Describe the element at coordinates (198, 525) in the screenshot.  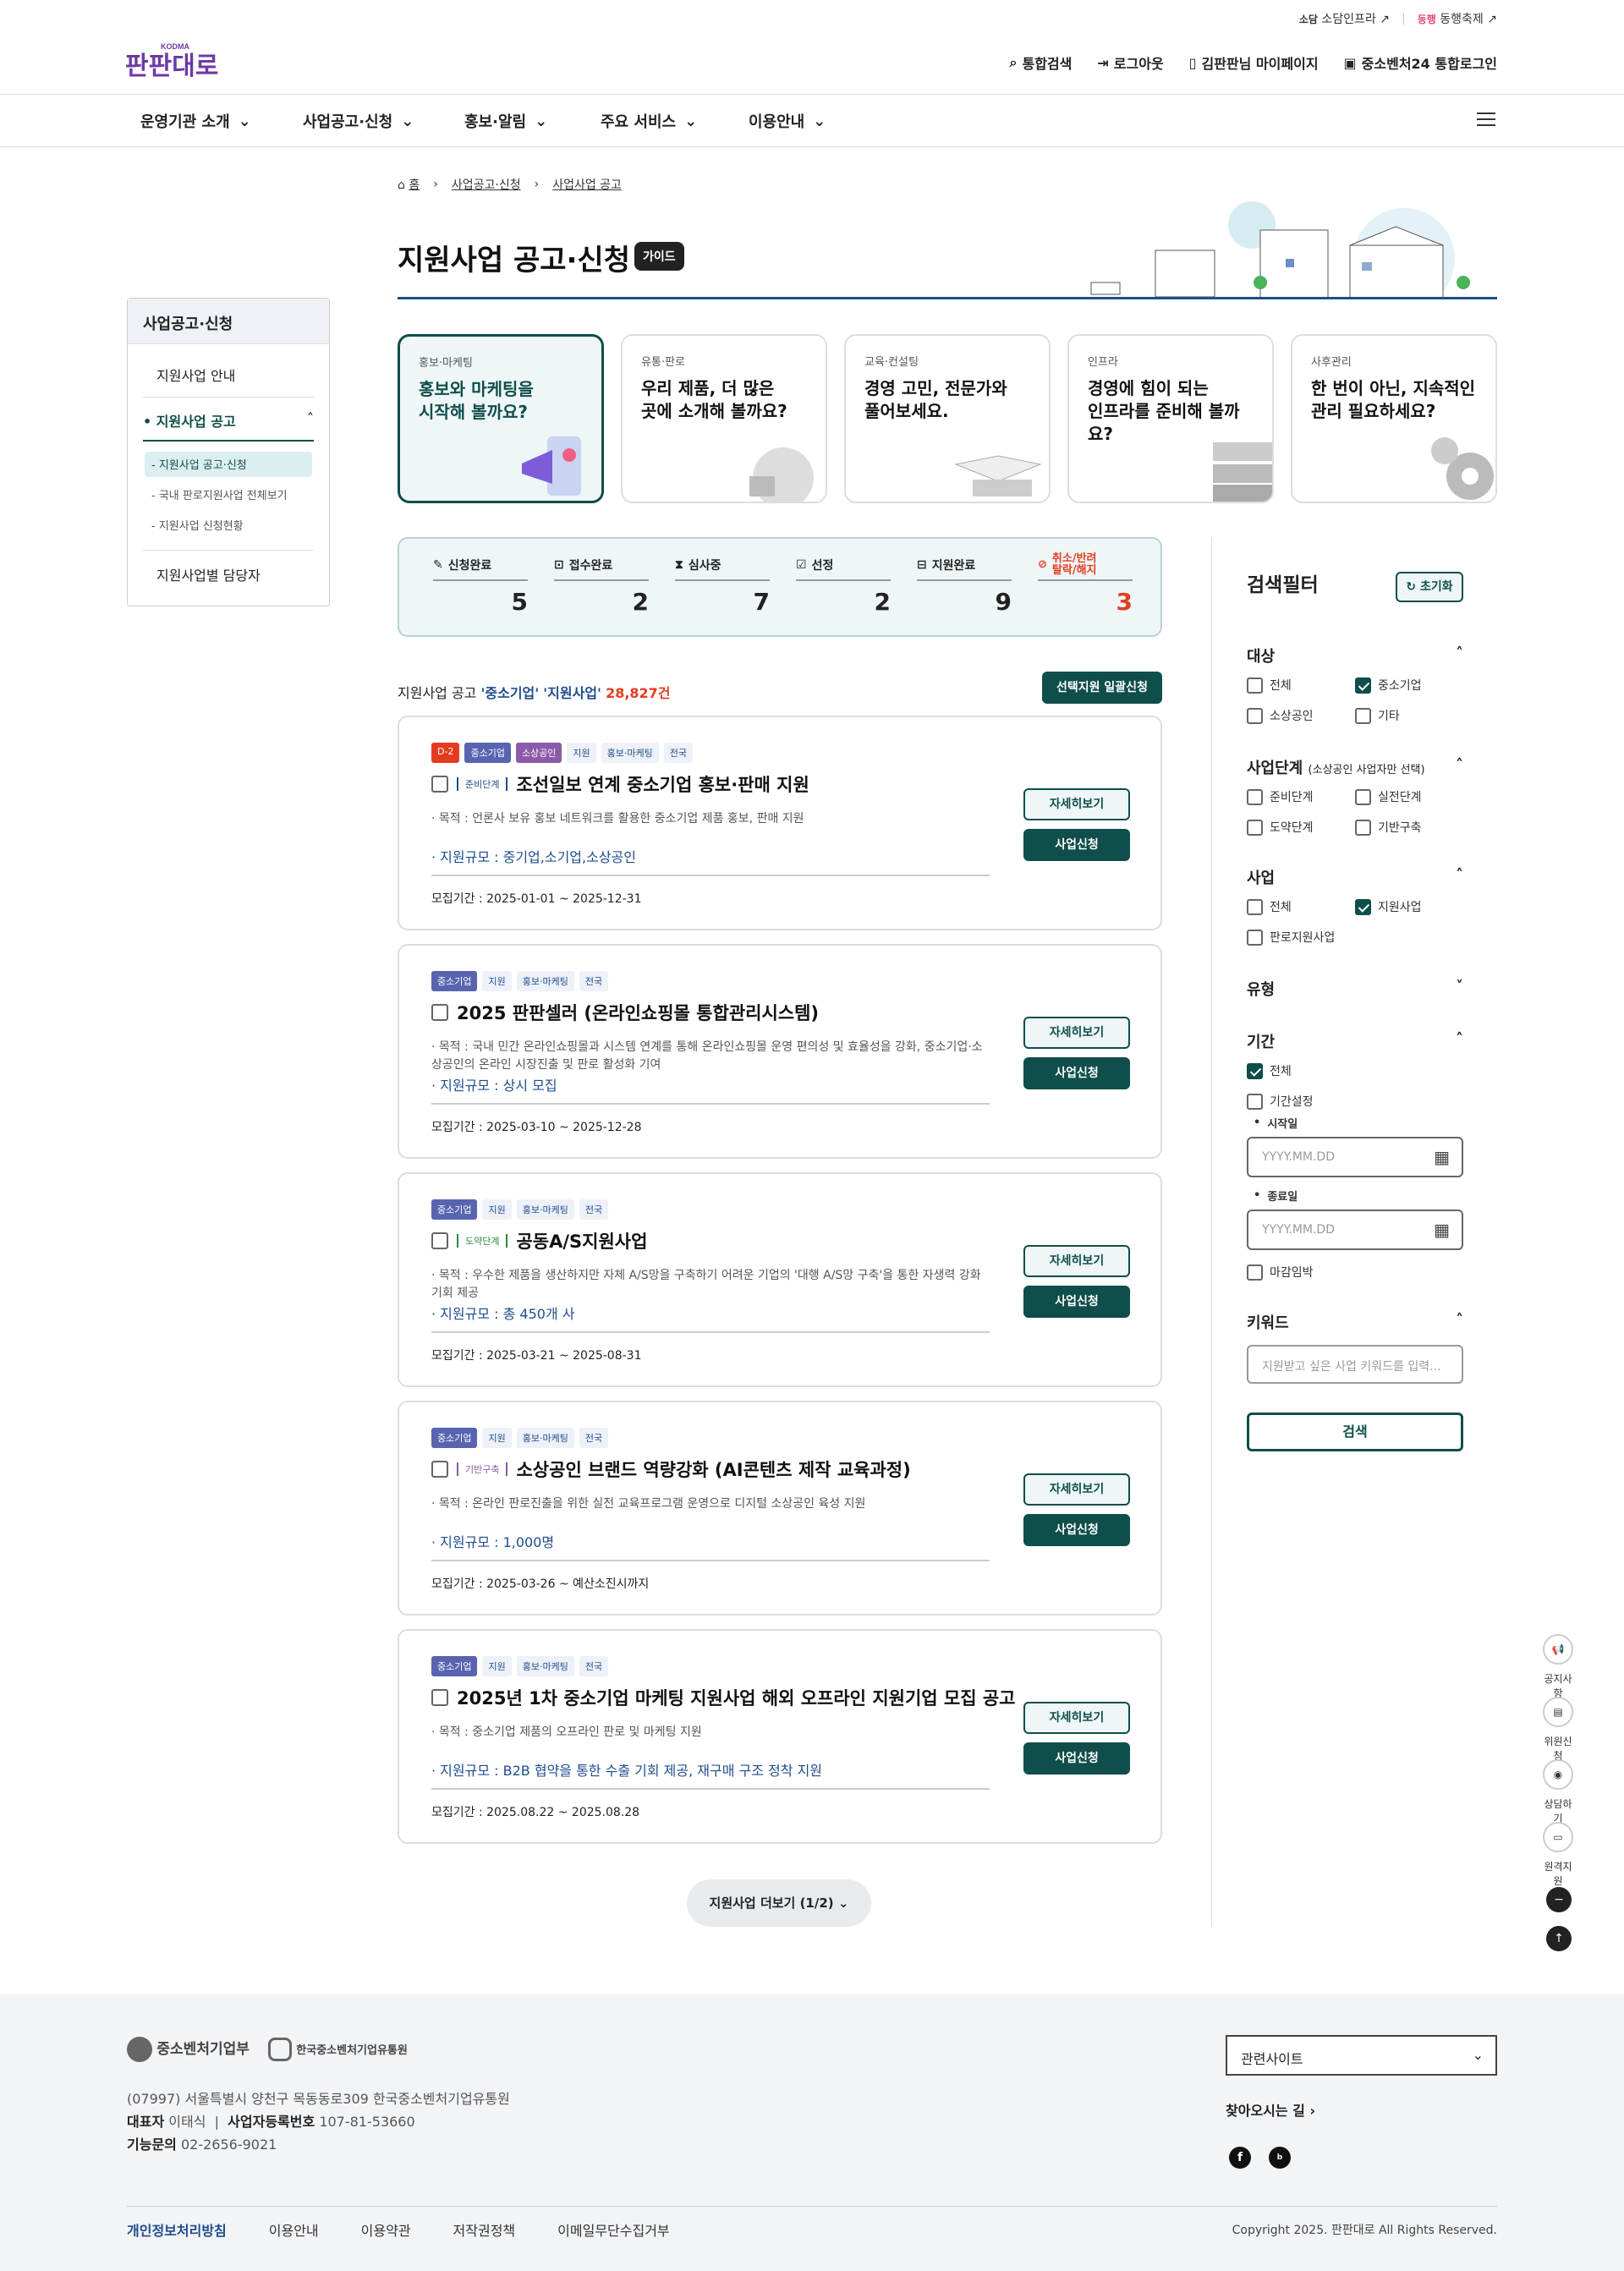
I see `sidebar-subitem-status: - 지원사업 신청현황` at that location.